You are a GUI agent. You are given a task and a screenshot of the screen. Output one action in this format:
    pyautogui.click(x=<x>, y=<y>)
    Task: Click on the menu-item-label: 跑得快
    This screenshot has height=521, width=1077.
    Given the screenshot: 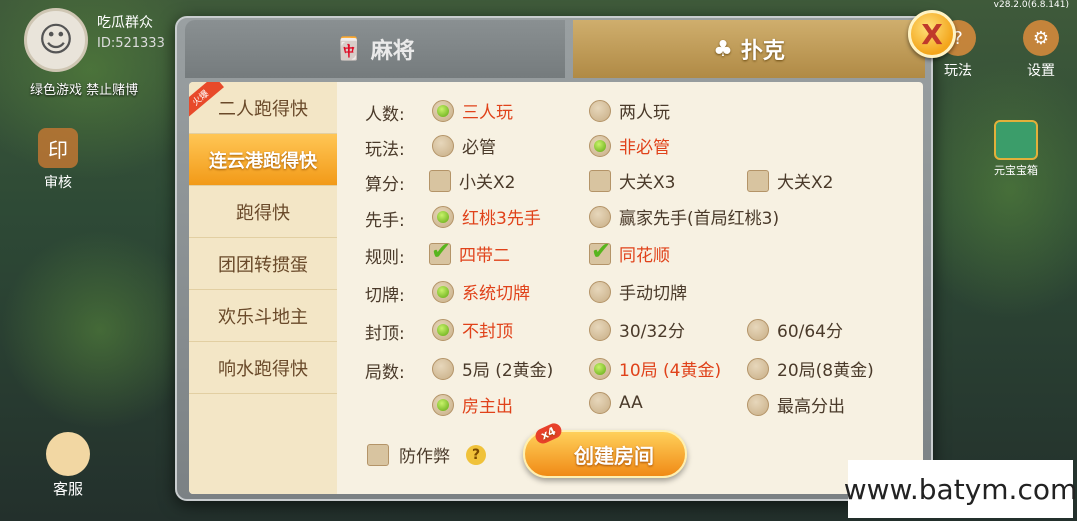 What is the action you would take?
    pyautogui.click(x=263, y=213)
    